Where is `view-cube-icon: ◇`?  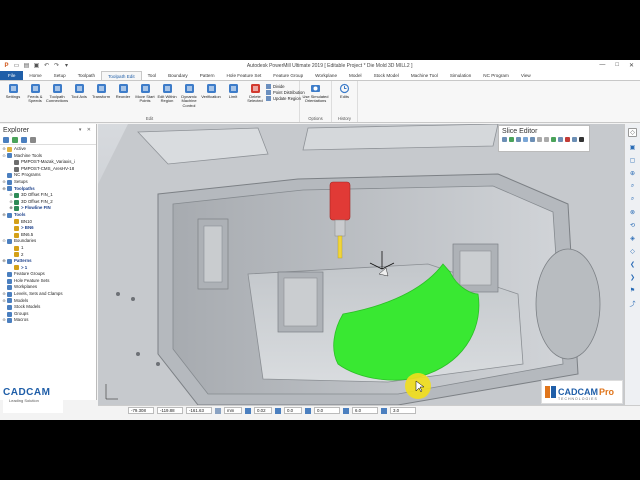
view-cube-icon: ◇ is located at coordinates (632, 132).